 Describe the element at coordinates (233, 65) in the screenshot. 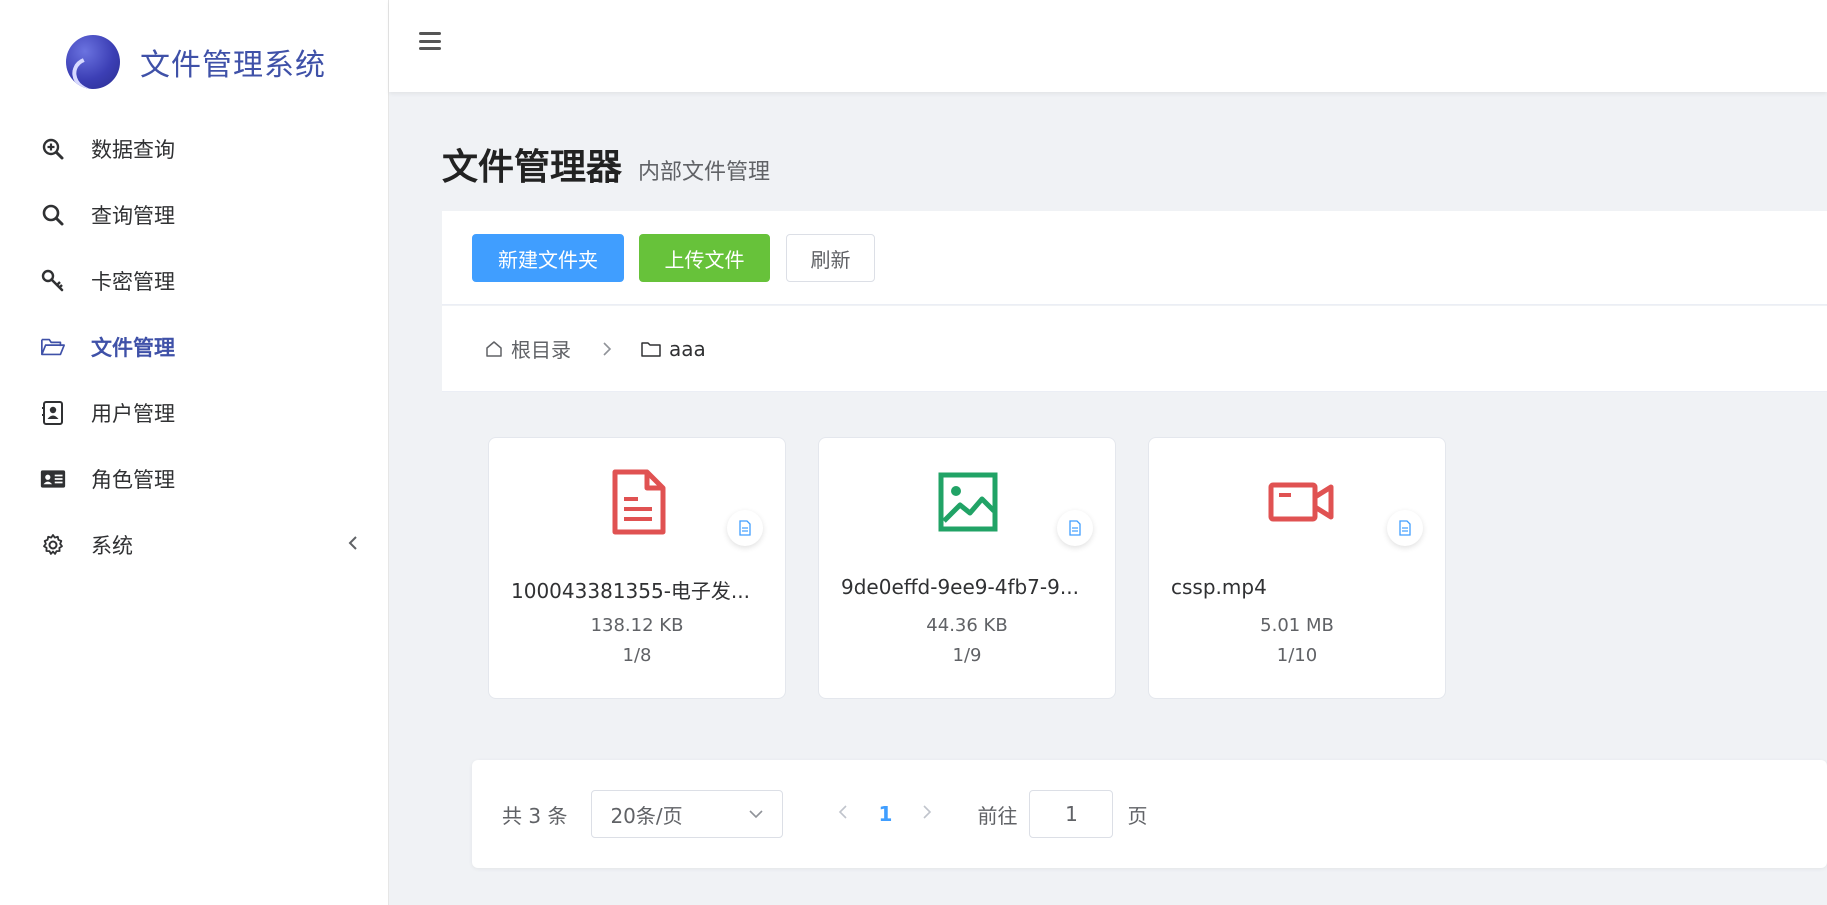

I see `app-title: 文件管理系统` at that location.